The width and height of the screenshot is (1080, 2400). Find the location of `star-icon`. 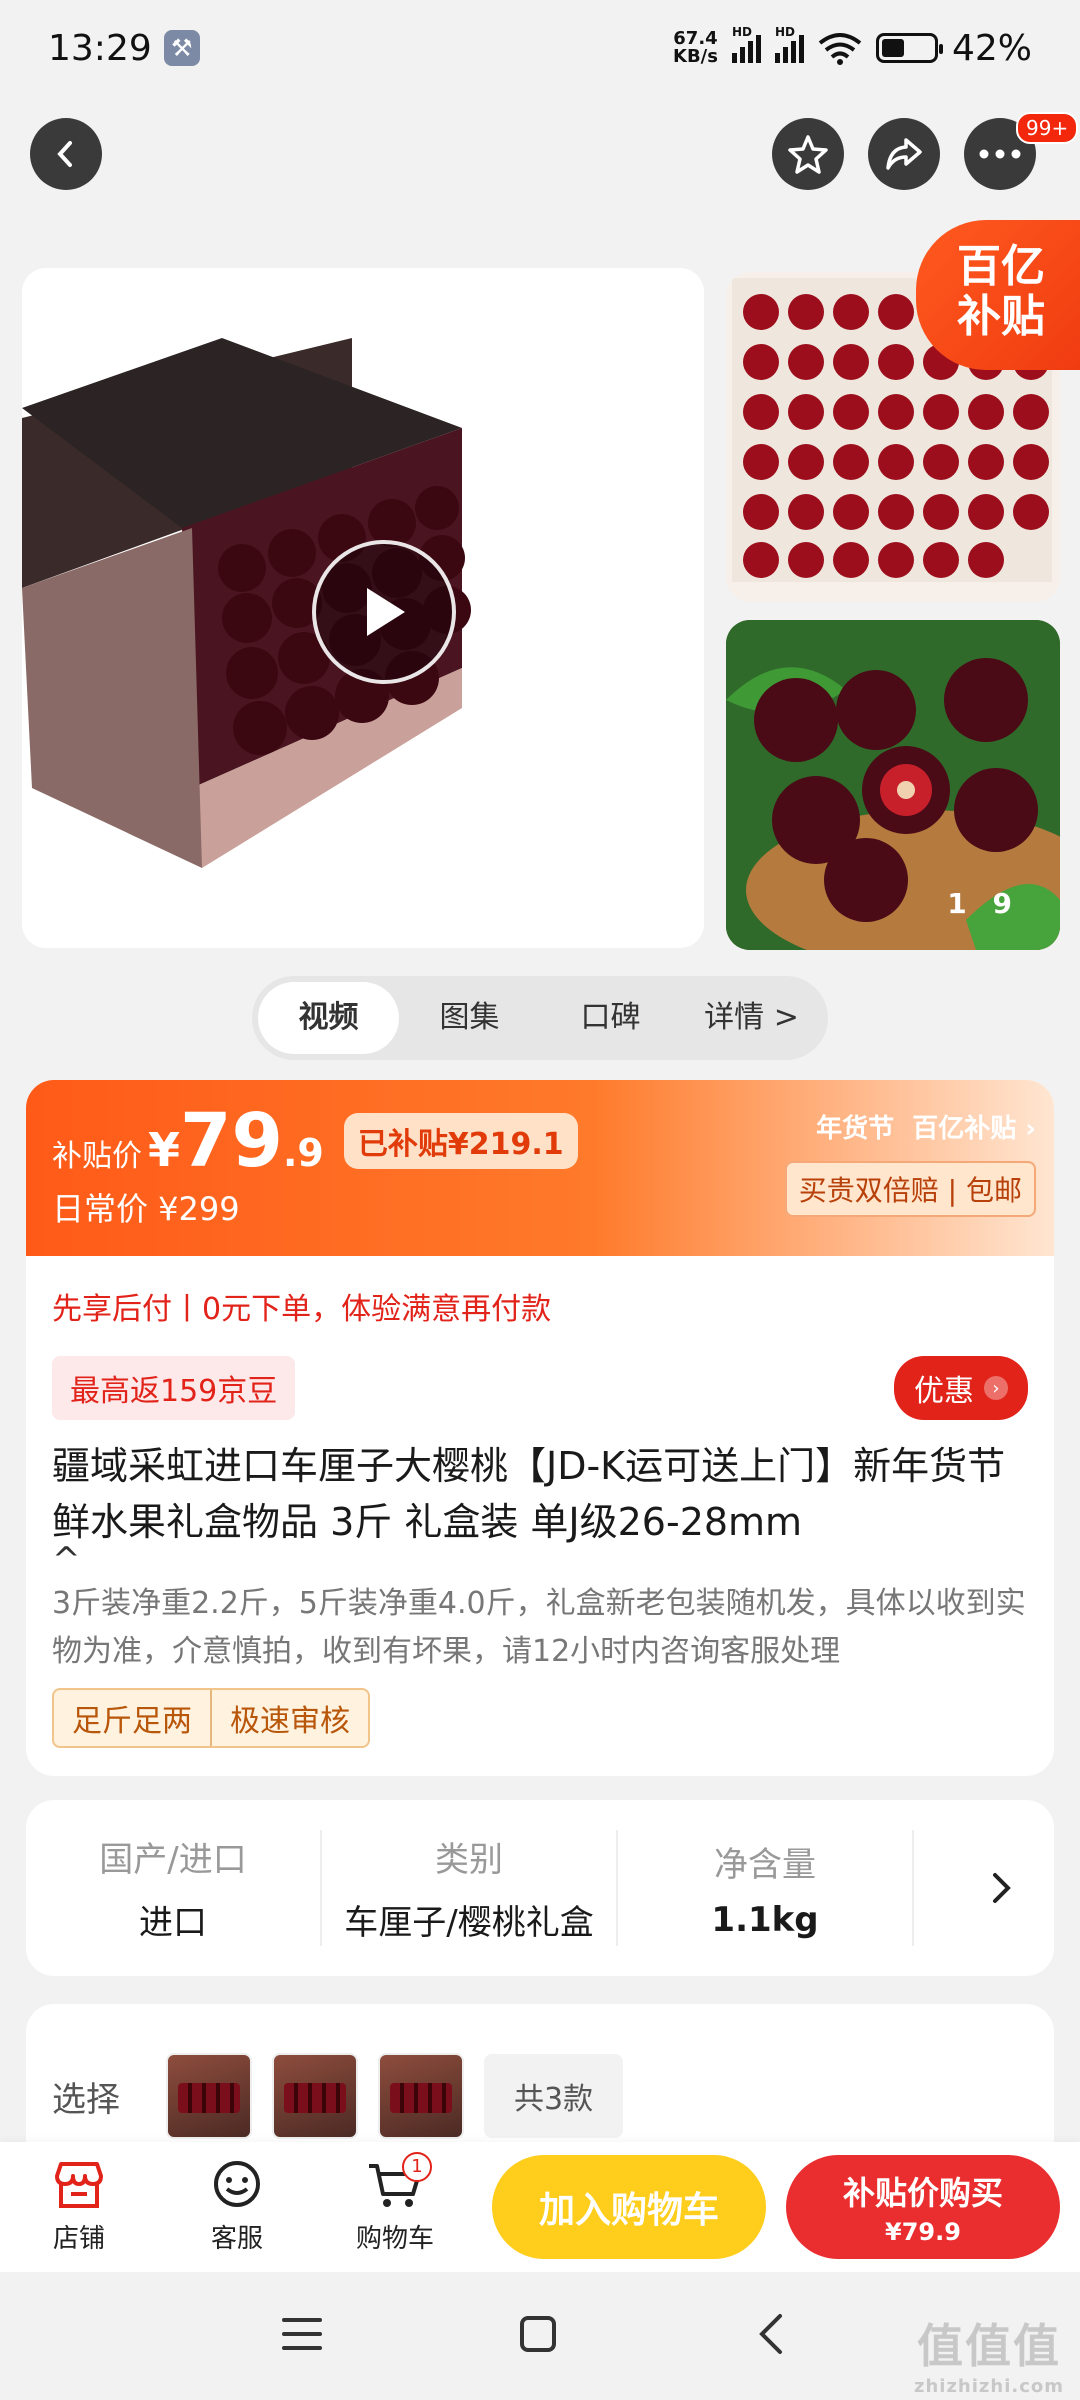

star-icon is located at coordinates (808, 154).